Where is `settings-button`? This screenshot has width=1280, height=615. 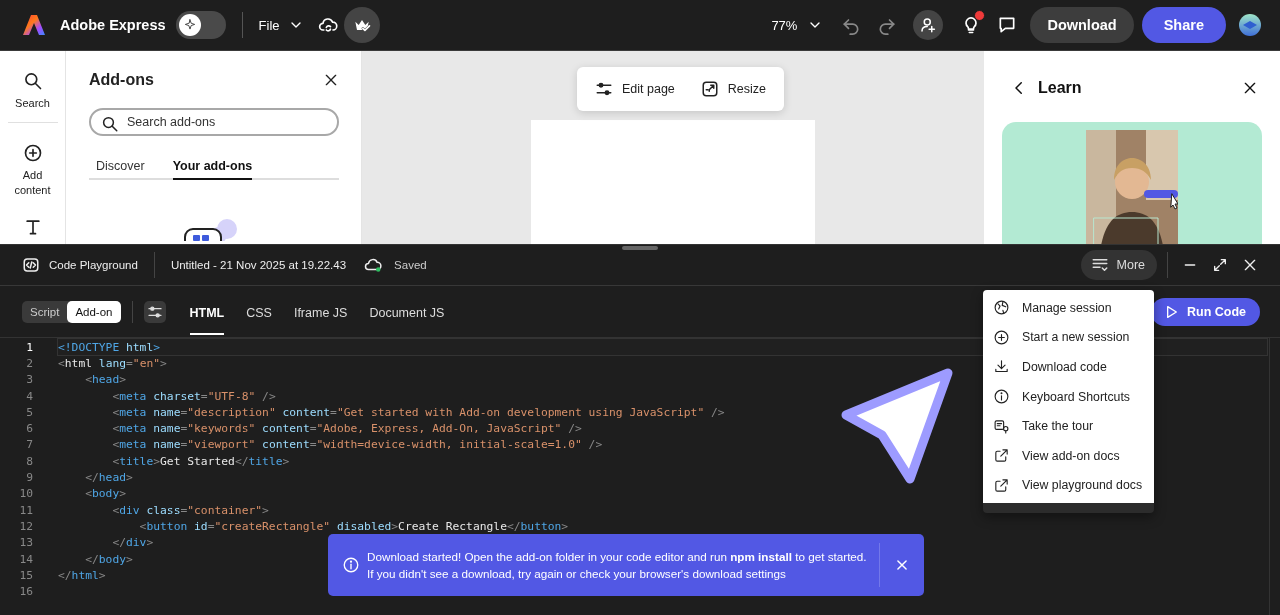
settings-button is located at coordinates (154, 311).